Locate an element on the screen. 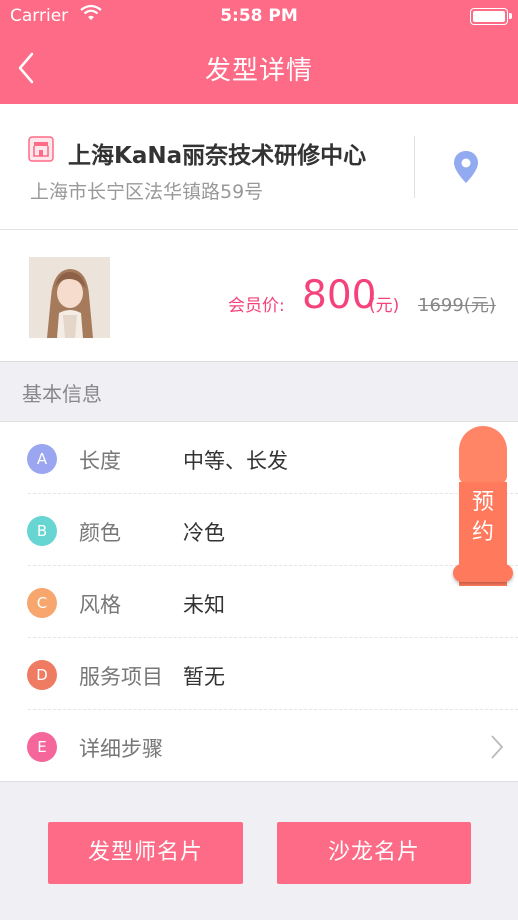 The width and height of the screenshot is (518, 920). info-row-style: C 风格 未知 is located at coordinates (259, 602).